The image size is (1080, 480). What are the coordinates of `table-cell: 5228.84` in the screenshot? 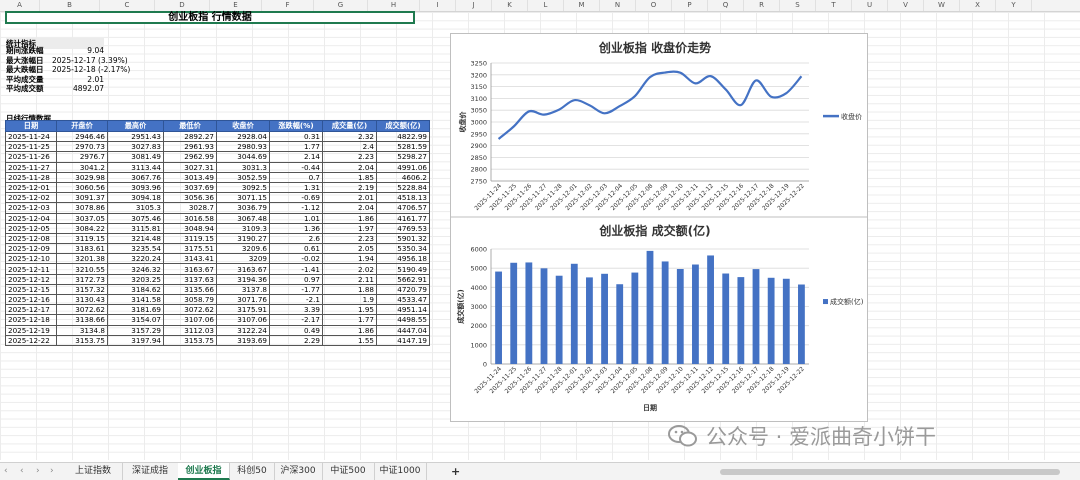 It's located at (403, 187).